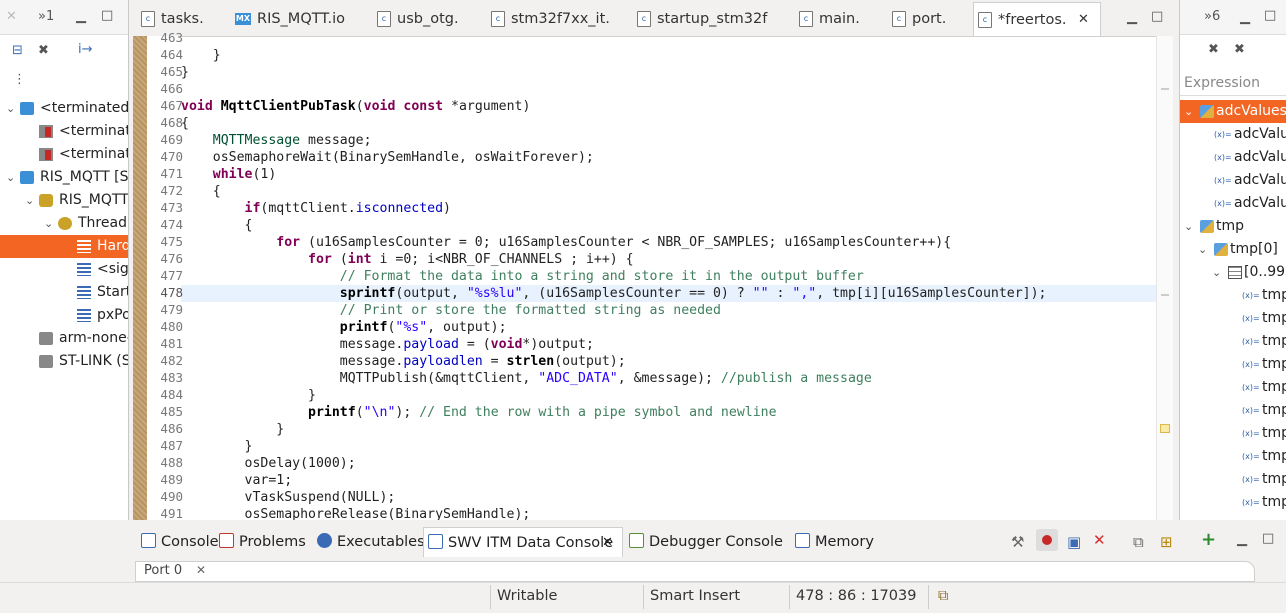 The height and width of the screenshot is (613, 1286). What do you see at coordinates (316, 208) in the screenshot?
I see `code-line: if(mqttClient.isconnected)` at bounding box center [316, 208].